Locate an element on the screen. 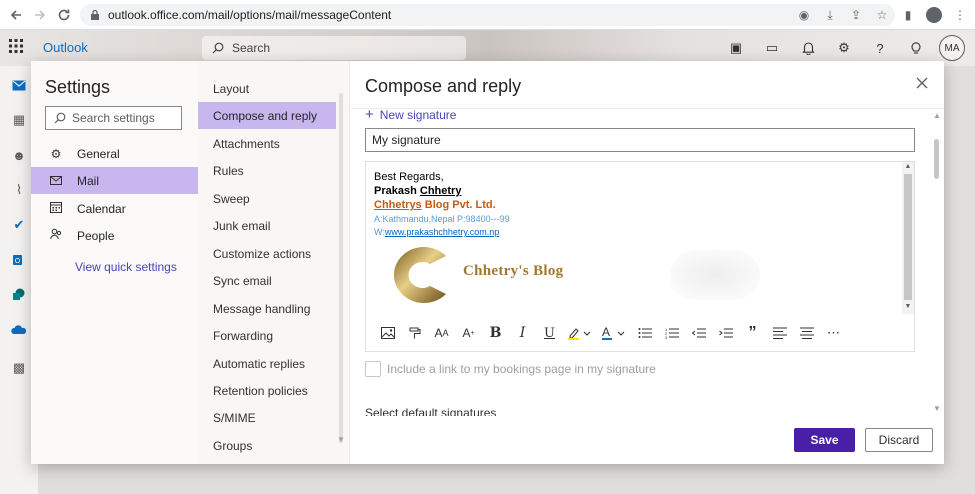 The height and width of the screenshot is (494, 975). signature-logo: Chhetry's Blog is located at coordinates (575, 275).